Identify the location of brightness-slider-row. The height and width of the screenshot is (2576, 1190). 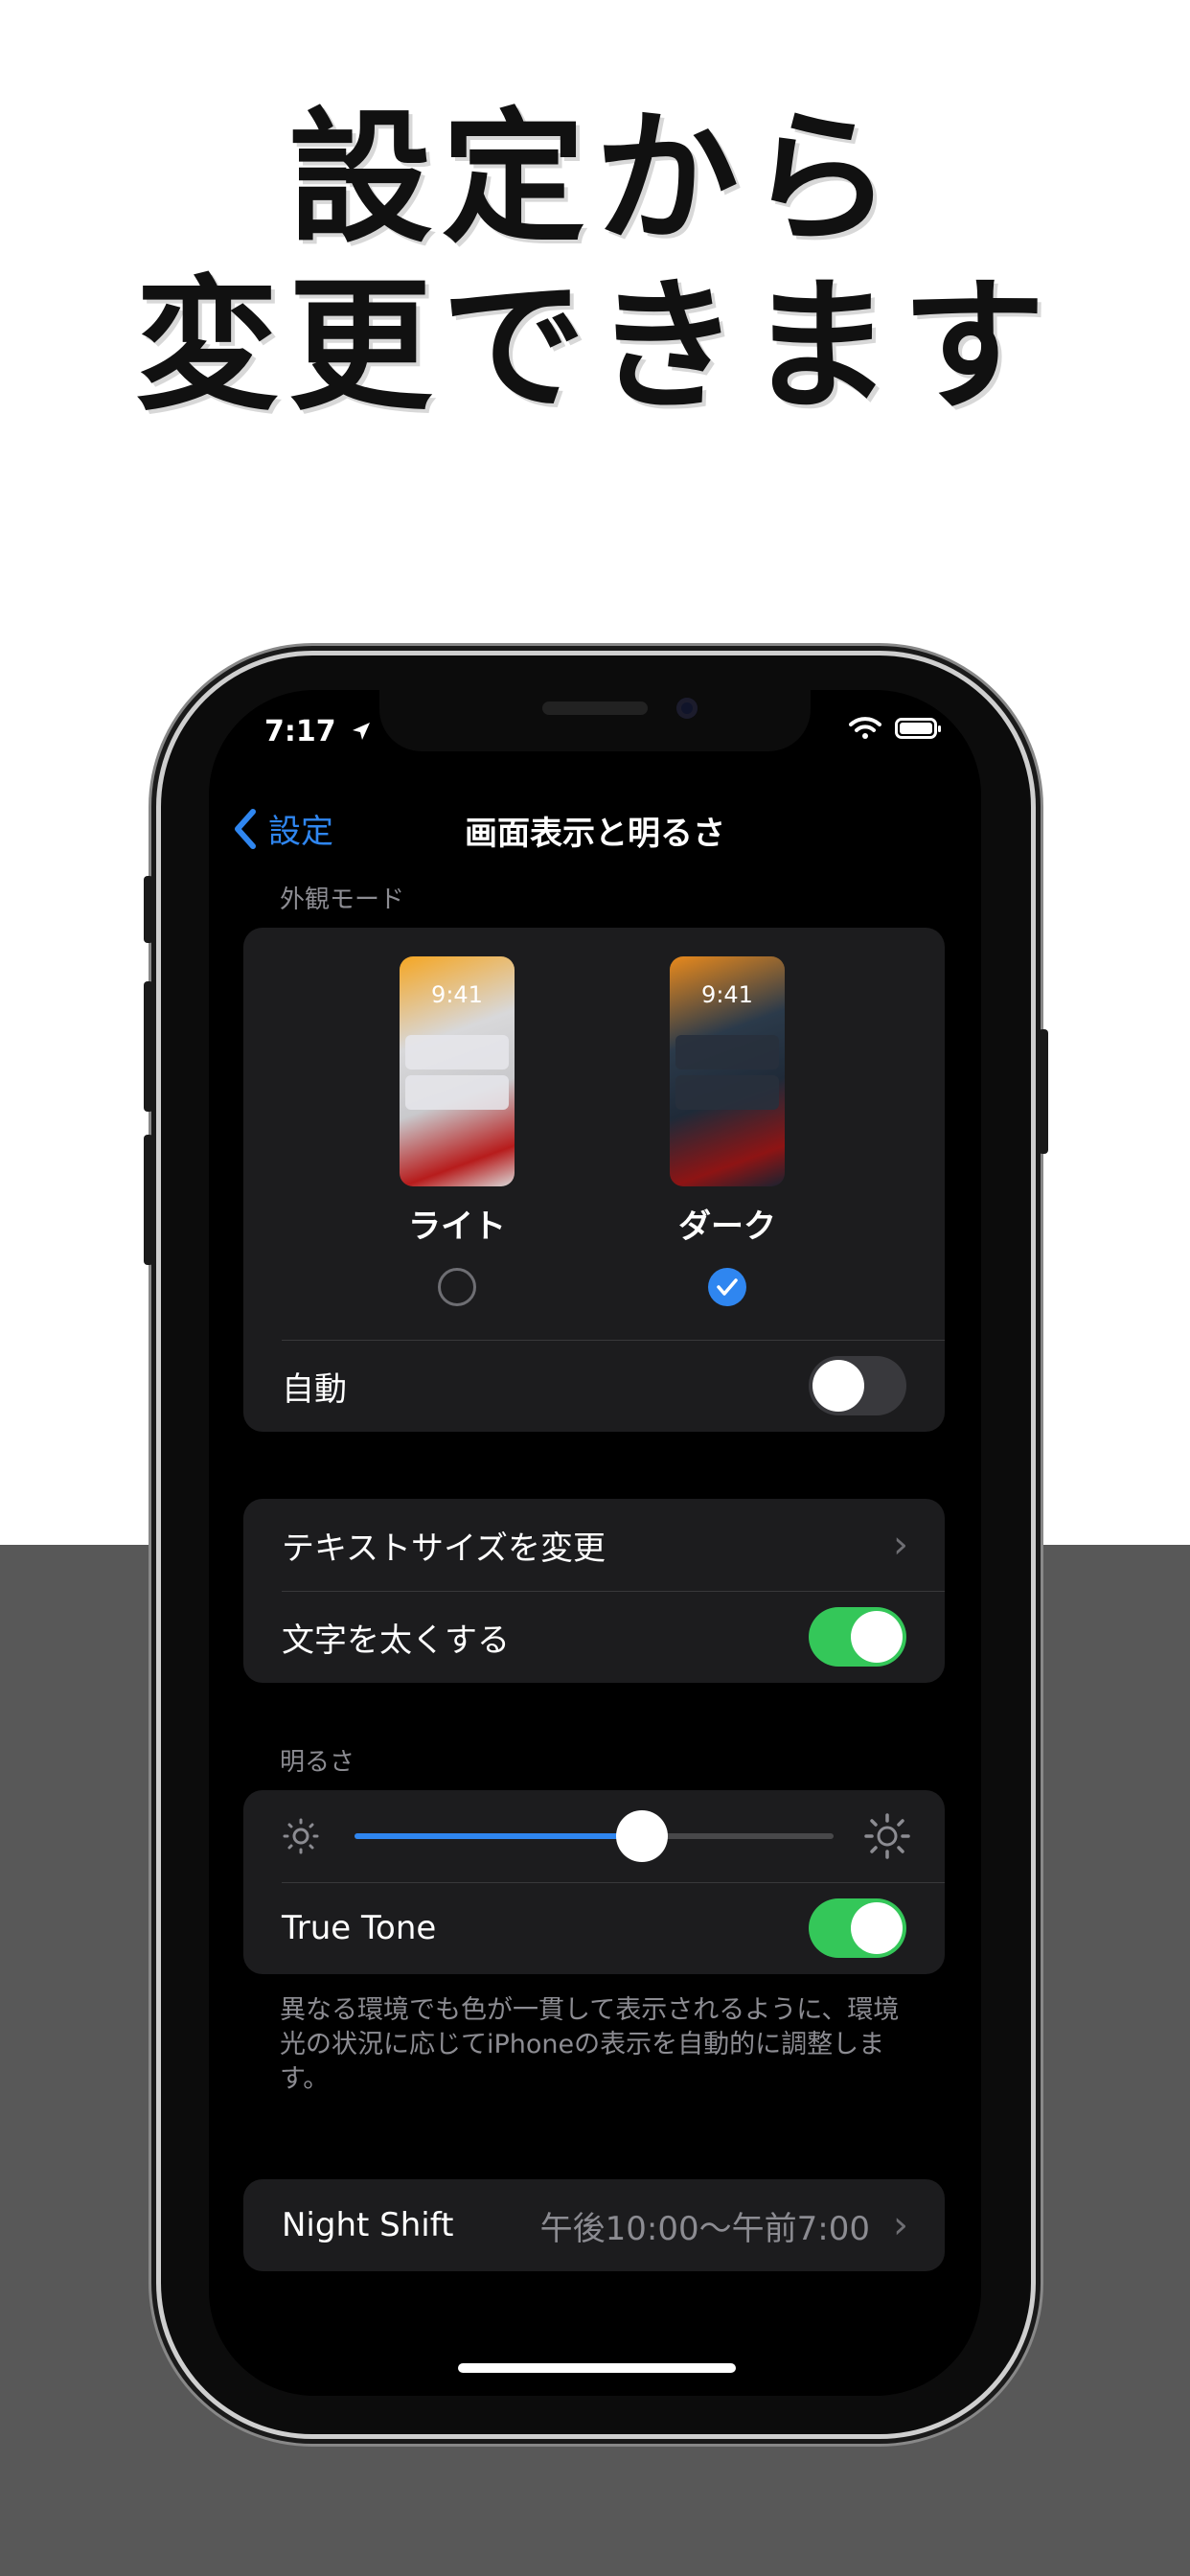
(594, 1836).